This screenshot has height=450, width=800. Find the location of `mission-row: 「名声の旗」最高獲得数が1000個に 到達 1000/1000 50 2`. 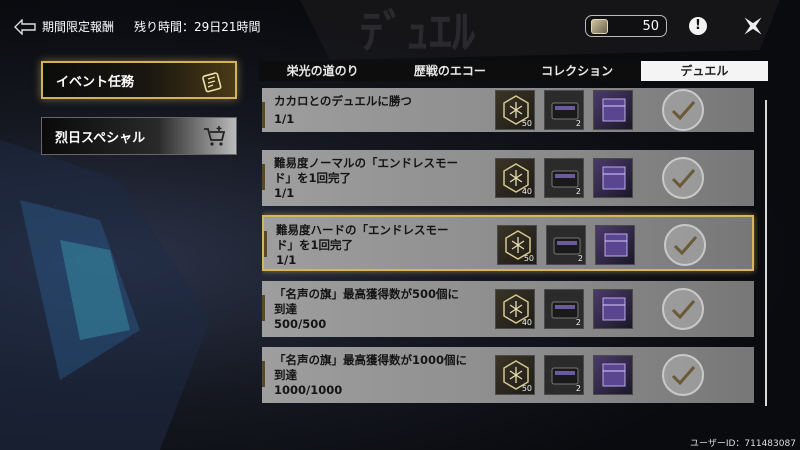

mission-row: 「名声の旗」最高獲得数が1000個に 到達 1000/1000 50 2 is located at coordinates (508, 375).